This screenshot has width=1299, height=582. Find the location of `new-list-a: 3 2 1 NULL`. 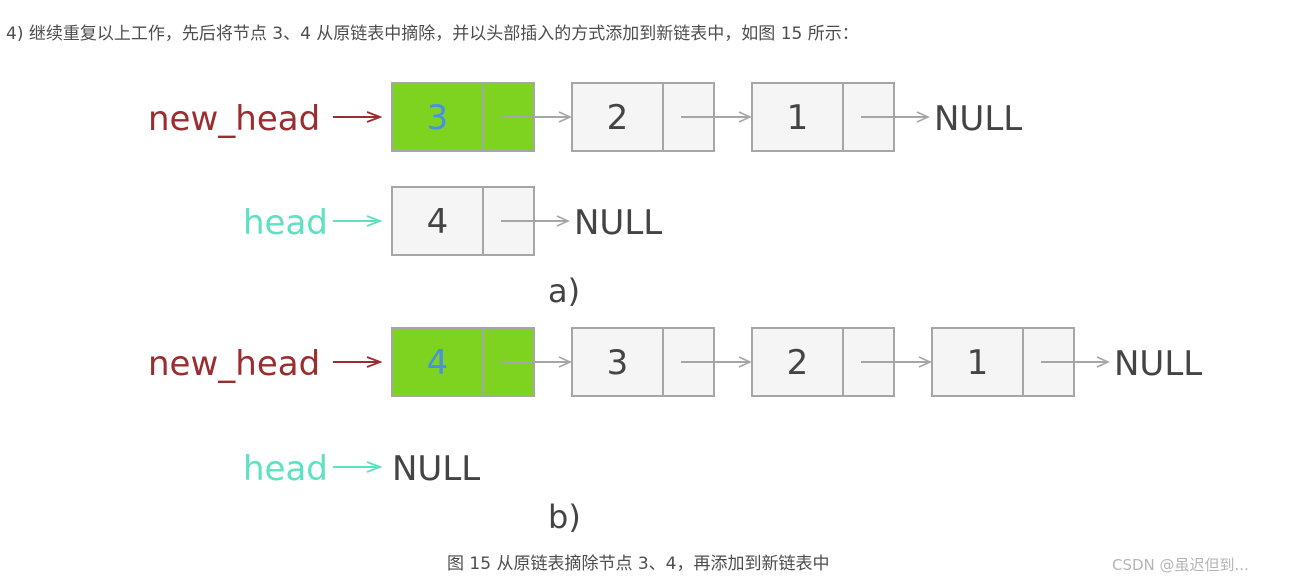

new-list-a: 3 2 1 NULL is located at coordinates (706, 117).